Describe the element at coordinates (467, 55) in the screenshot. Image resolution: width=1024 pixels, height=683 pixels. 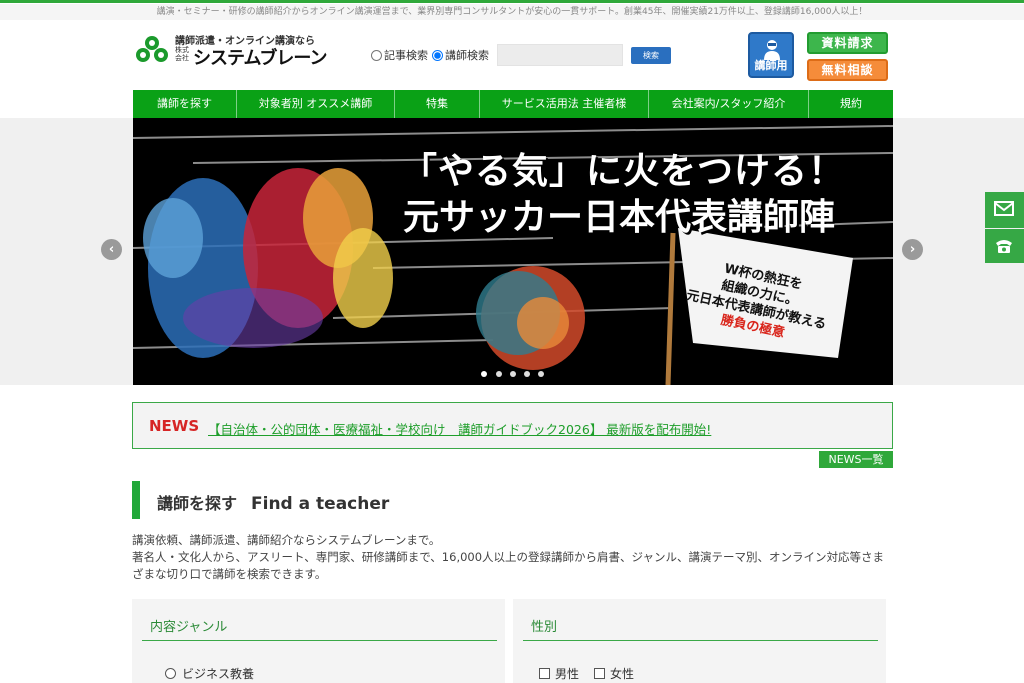
I see `radio-lecturer-search-label: 講師検索` at that location.